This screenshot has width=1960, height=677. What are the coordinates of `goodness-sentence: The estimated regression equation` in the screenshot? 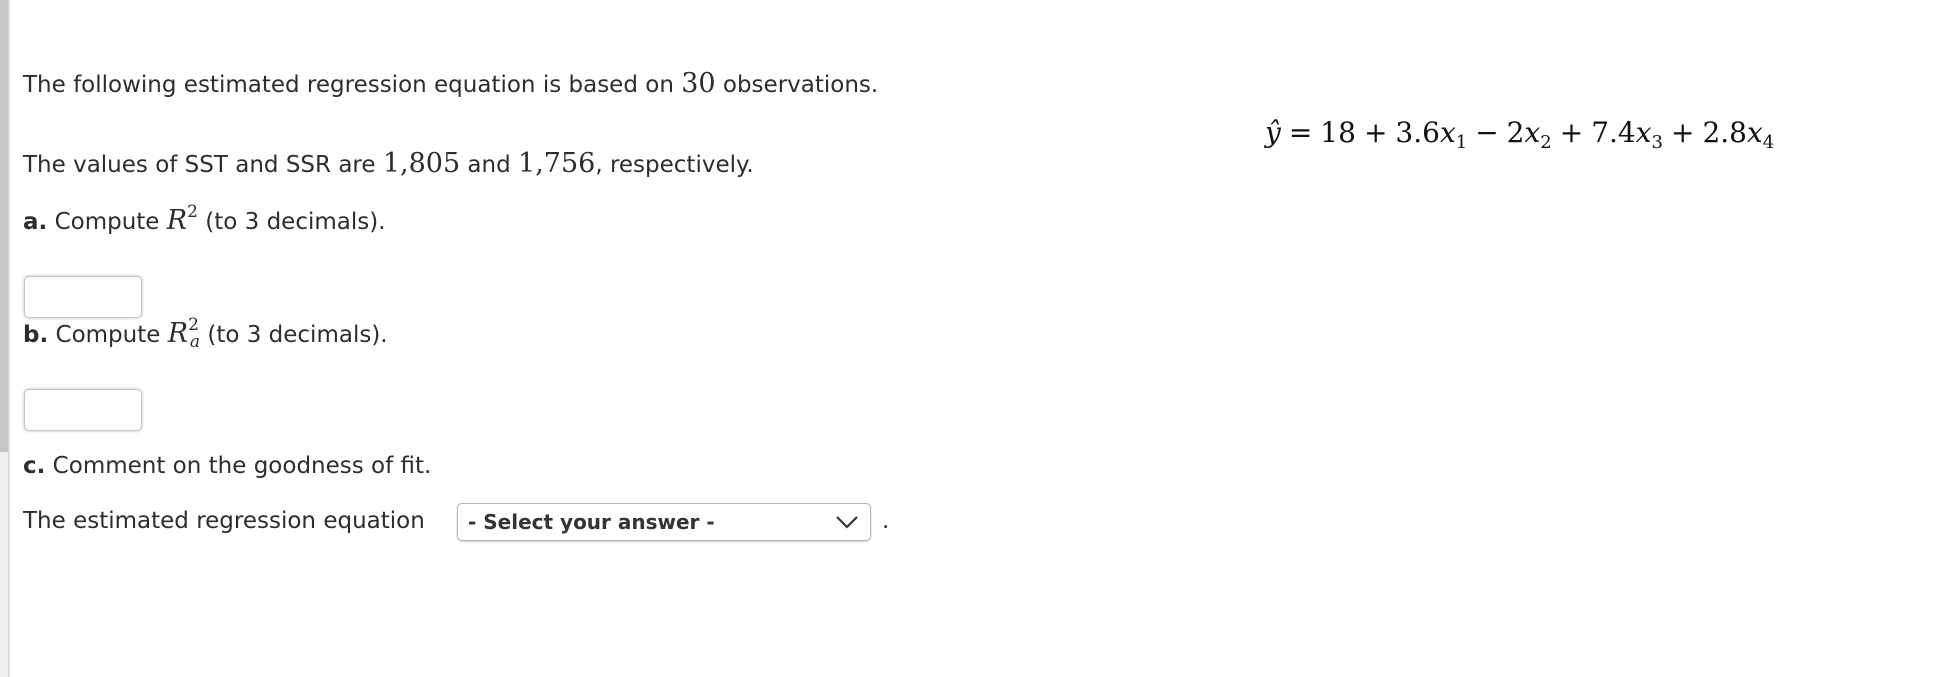 It's located at (224, 521).